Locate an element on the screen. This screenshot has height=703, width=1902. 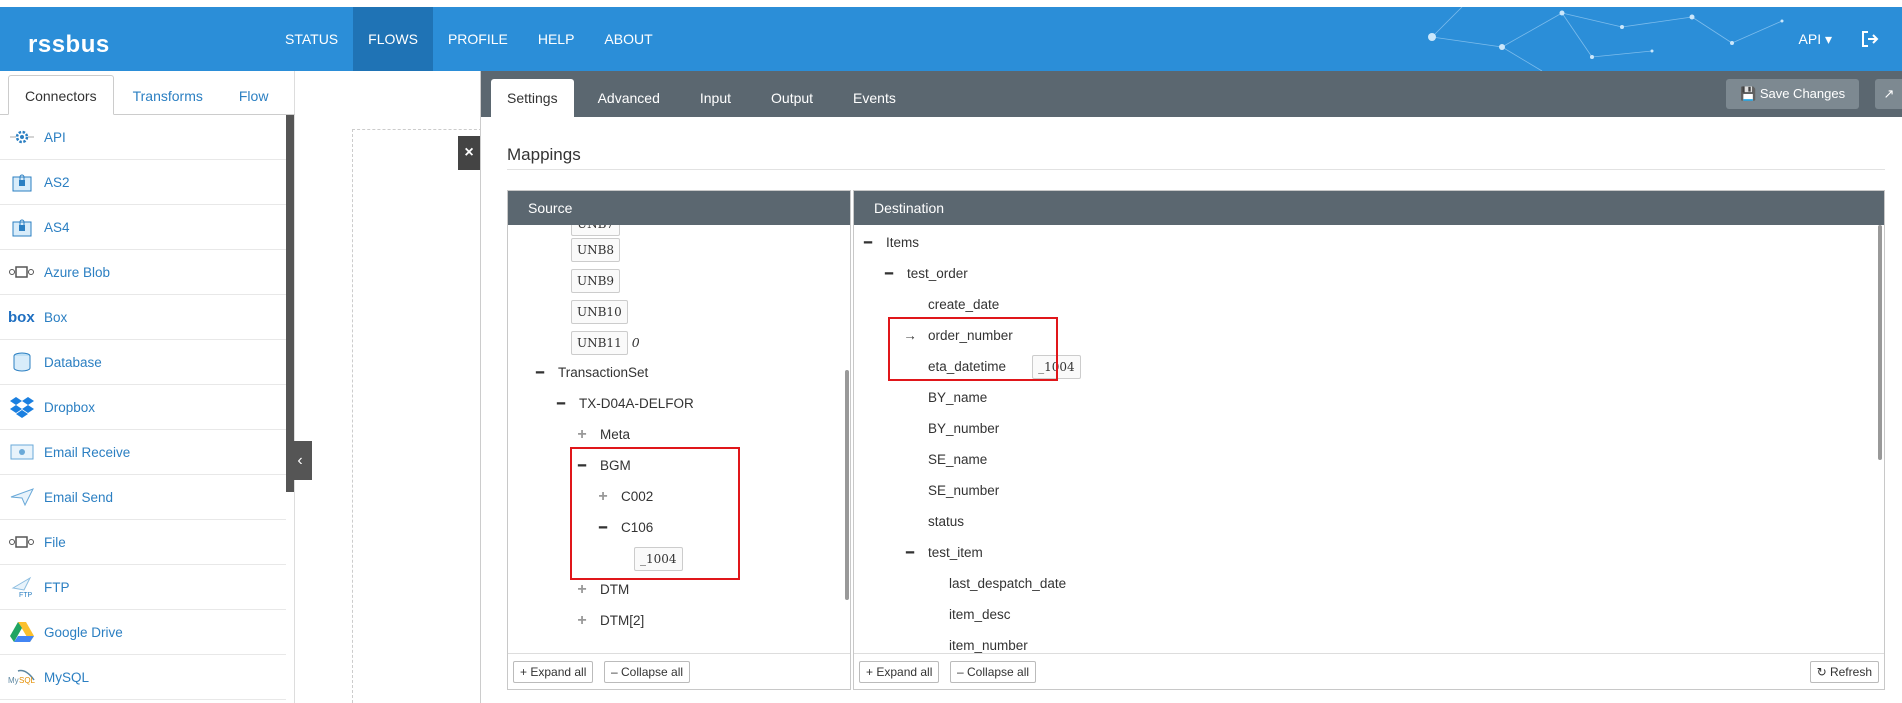
connector-item-box: box Box is located at coordinates (143, 317).